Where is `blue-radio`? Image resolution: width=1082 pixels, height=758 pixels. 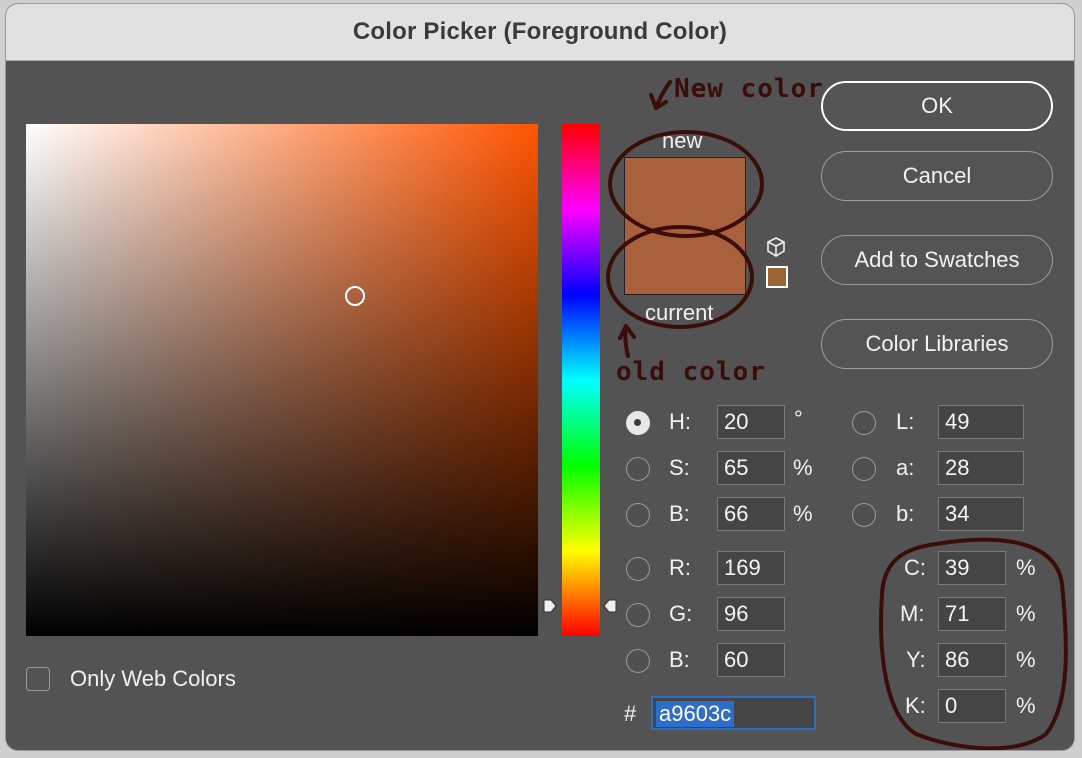 blue-radio is located at coordinates (638, 661).